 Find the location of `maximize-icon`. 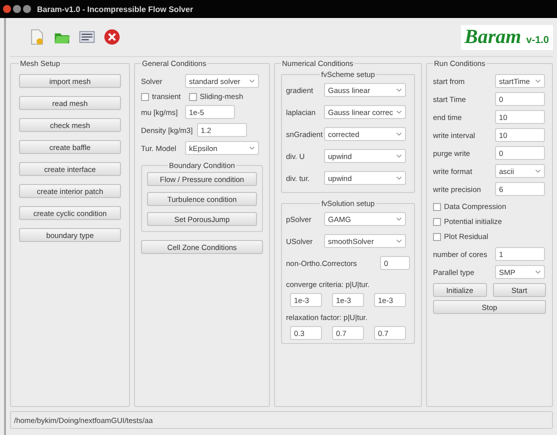

maximize-icon is located at coordinates (27, 9).